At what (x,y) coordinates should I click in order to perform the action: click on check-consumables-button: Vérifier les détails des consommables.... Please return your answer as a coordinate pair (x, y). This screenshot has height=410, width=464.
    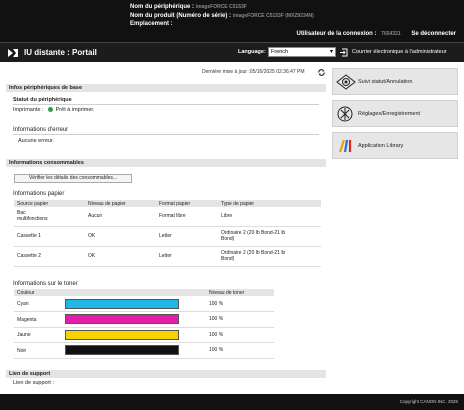
    Looking at the image, I should click on (73, 178).